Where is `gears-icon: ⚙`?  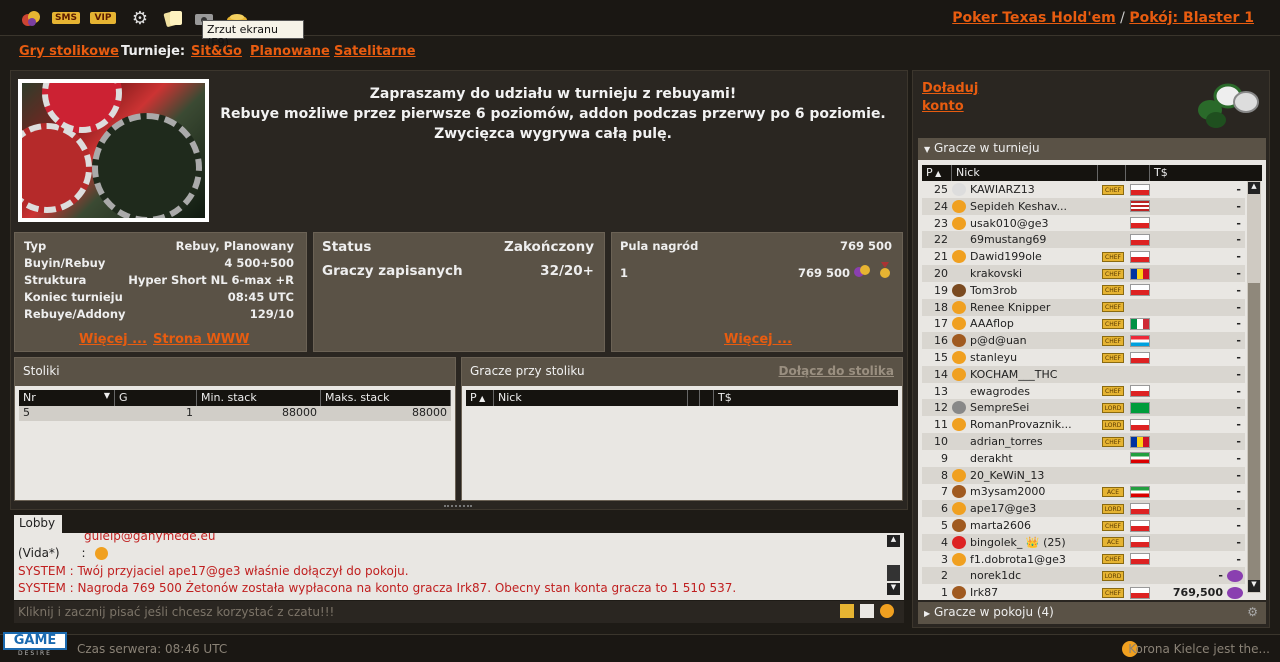
gears-icon: ⚙ is located at coordinates (140, 18).